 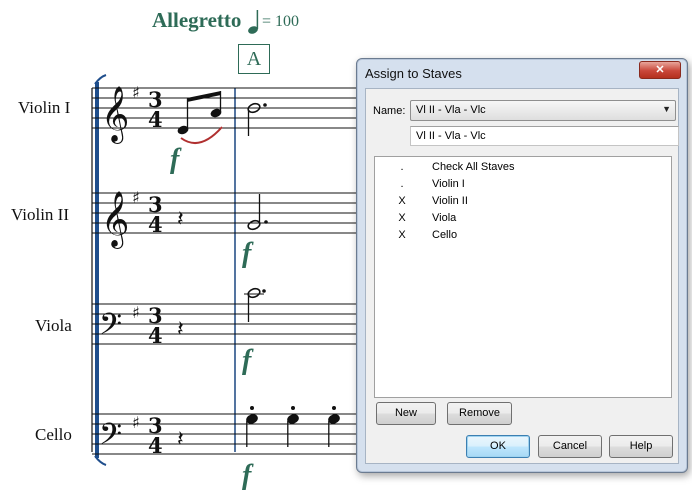 I want to click on list-item-violin-2: X Violin II, so click(x=522, y=201).